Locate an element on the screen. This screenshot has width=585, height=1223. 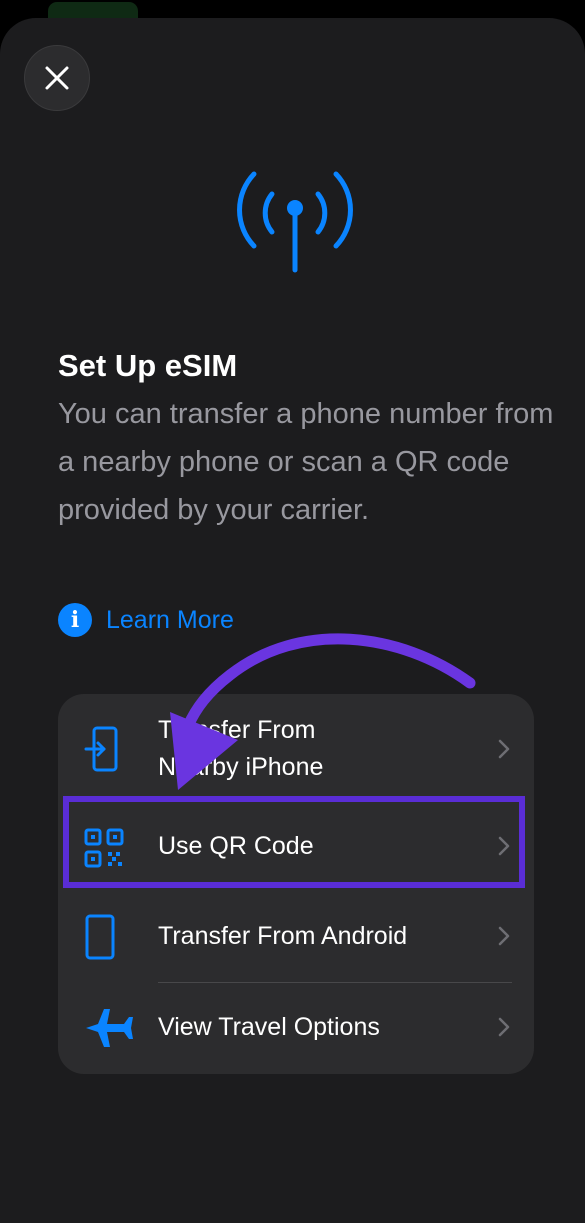
airplane-icon is located at coordinates (109, 1028).